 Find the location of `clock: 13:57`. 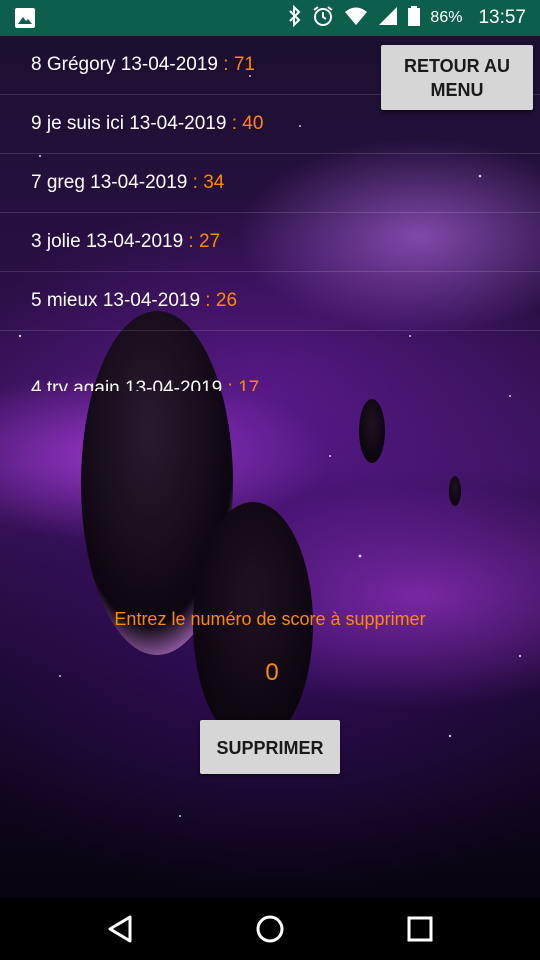

clock: 13:57 is located at coordinates (502, 17).